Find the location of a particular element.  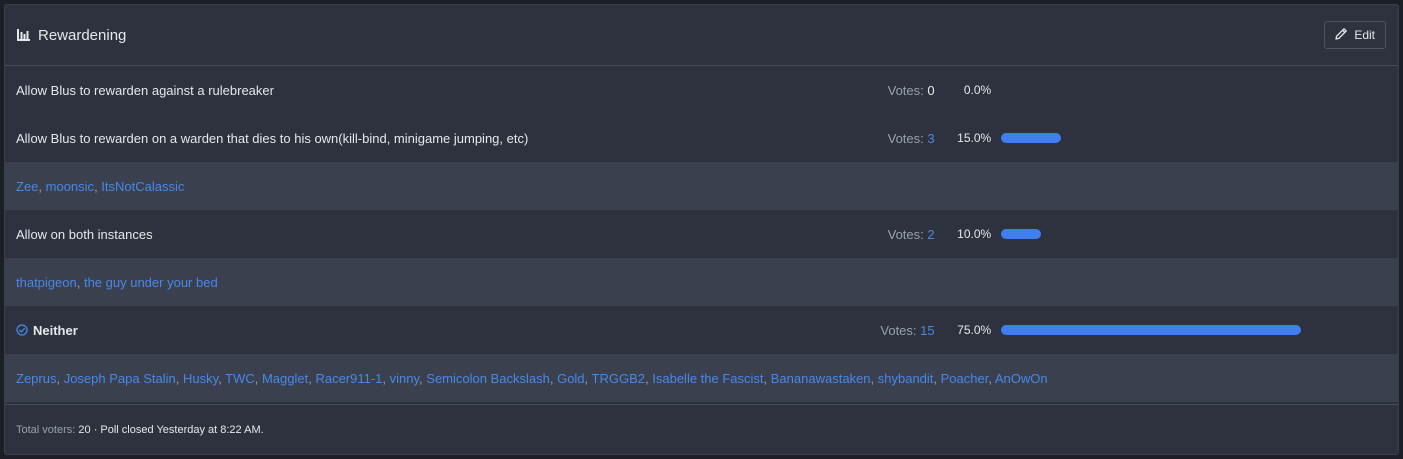

poll-option-row: Neither Votes: 15 75.0% is located at coordinates (701, 330).